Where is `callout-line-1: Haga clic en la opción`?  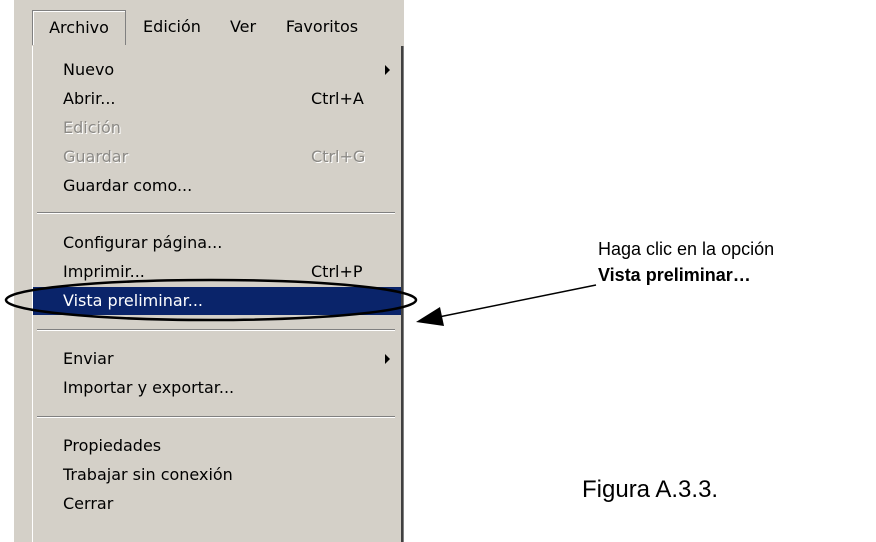 callout-line-1: Haga clic en la opción is located at coordinates (686, 249).